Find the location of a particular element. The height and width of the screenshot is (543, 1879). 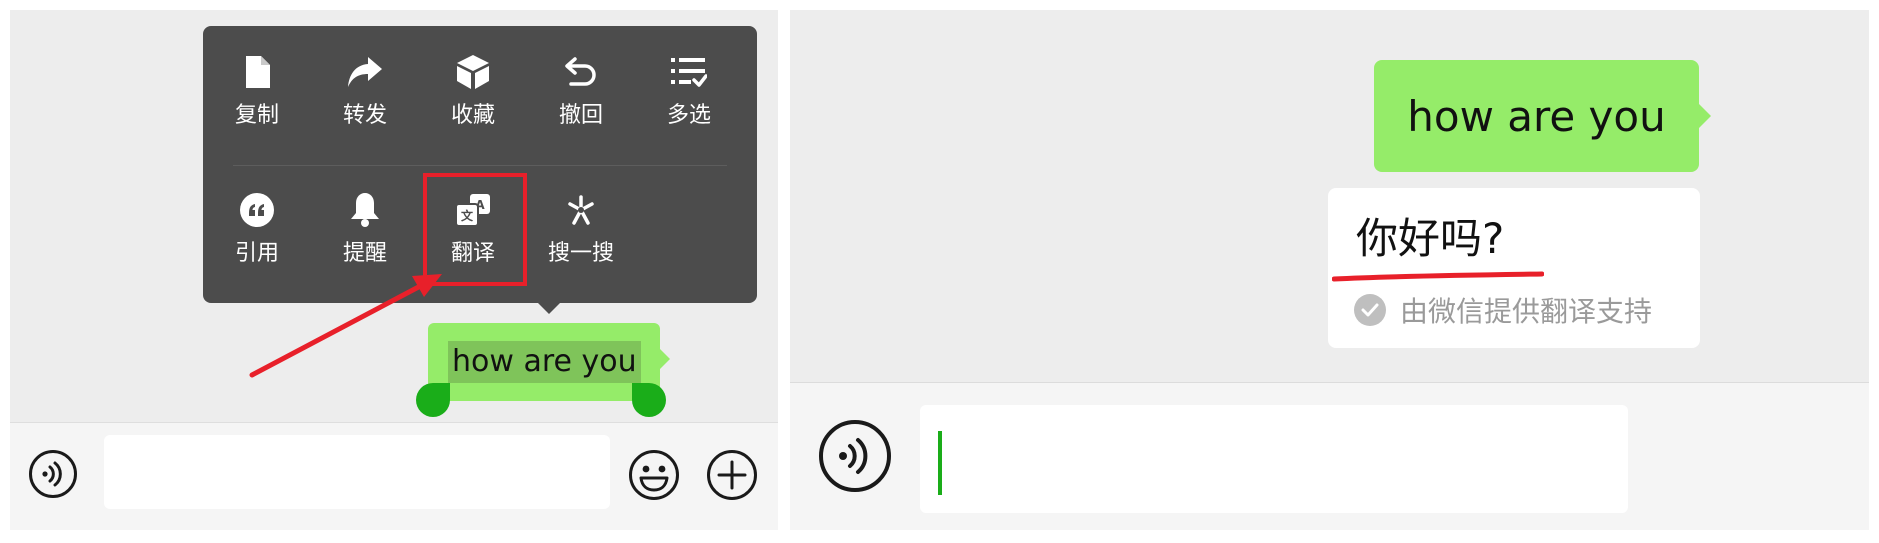

more-button is located at coordinates (732, 475).